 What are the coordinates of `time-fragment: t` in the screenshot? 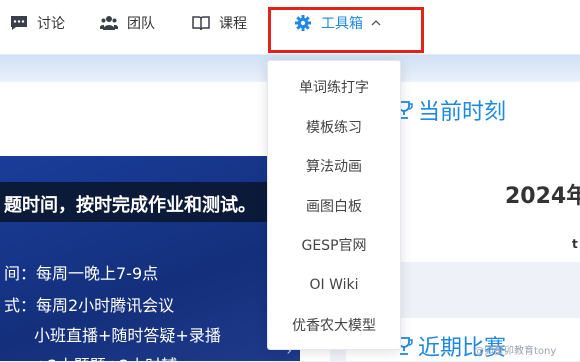 It's located at (575, 244).